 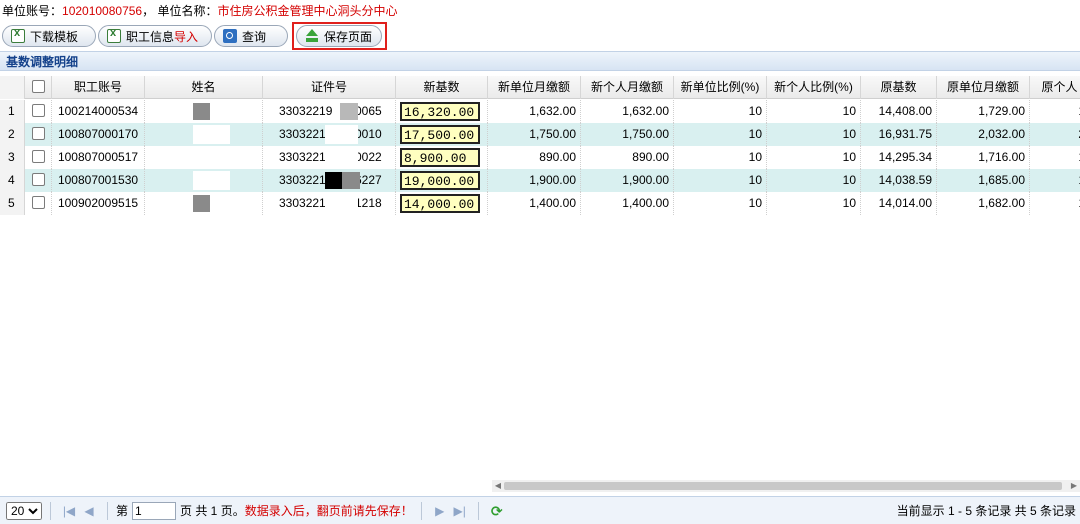 What do you see at coordinates (986, 511) in the screenshot?
I see `record-summary: 当前显示 1 - 5 条记录 共 5 条记录` at bounding box center [986, 511].